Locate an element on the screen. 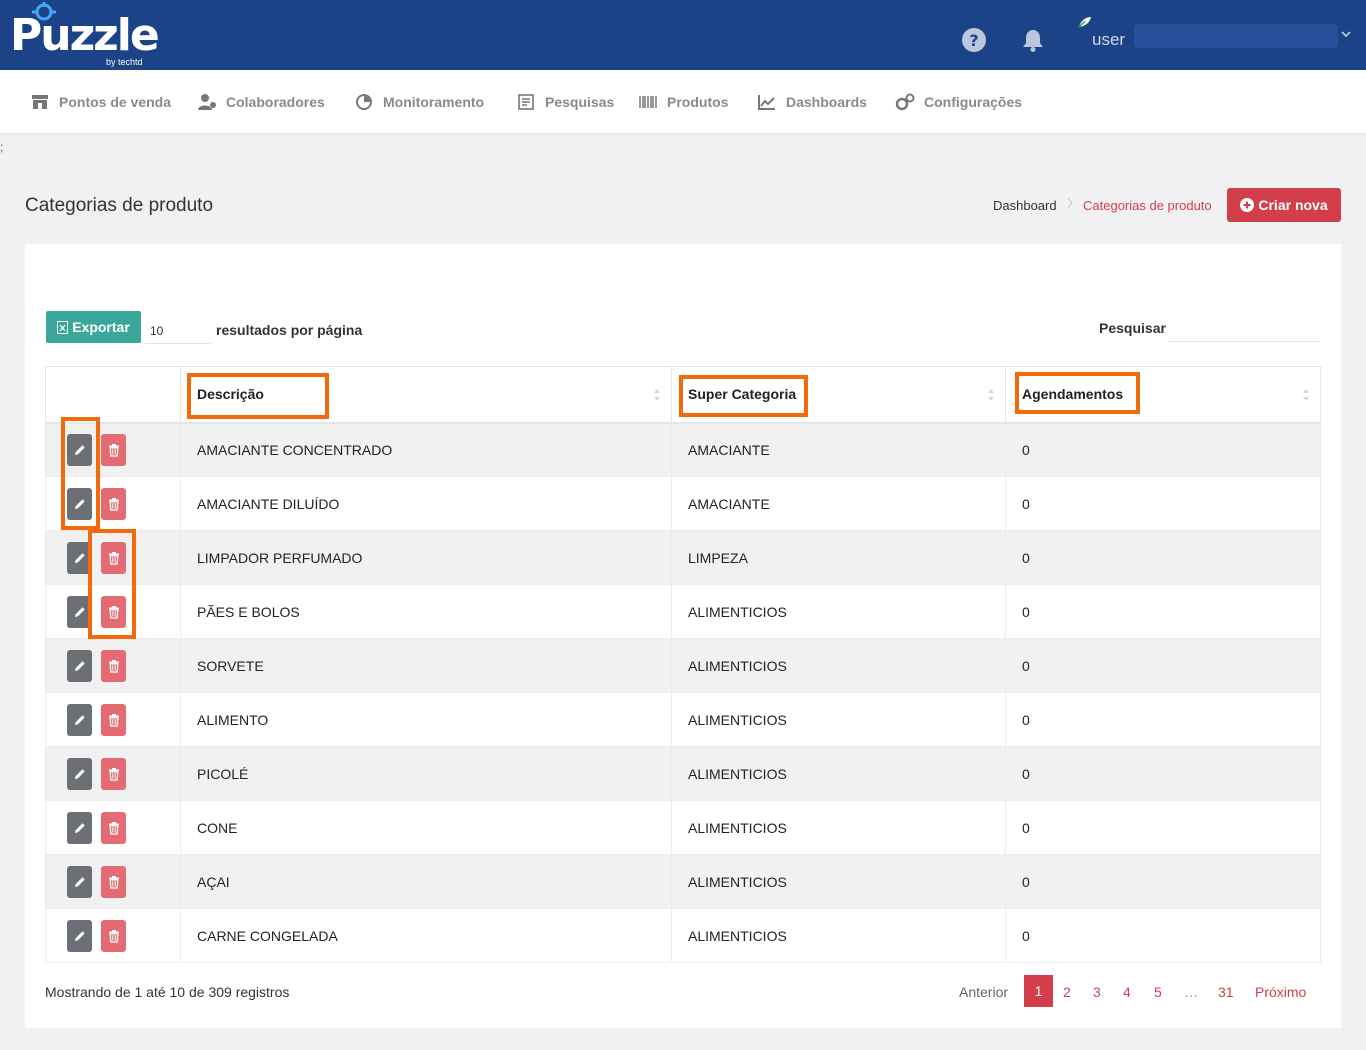 This screenshot has width=1366, height=1050. help-icon: ? is located at coordinates (974, 40).